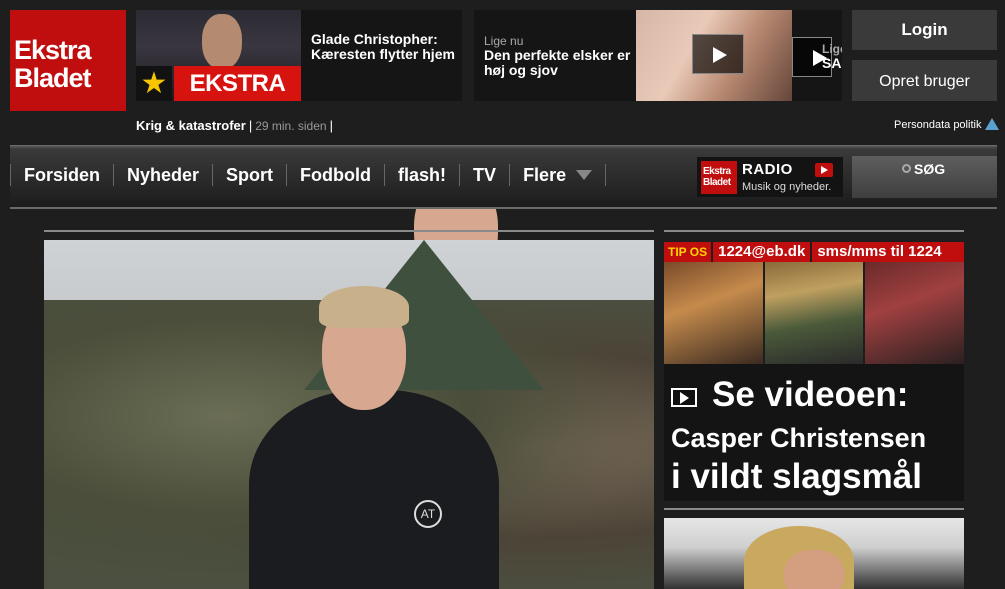 This screenshot has width=1005, height=589. Describe the element at coordinates (930, 169) in the screenshot. I see `search-label: SØG` at that location.